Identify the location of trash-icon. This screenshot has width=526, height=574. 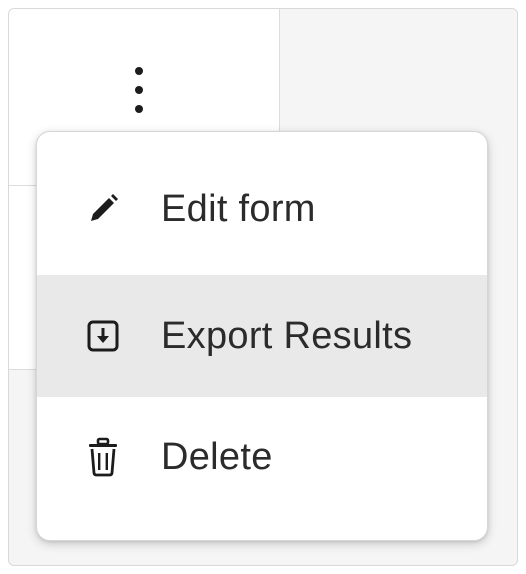
(103, 457).